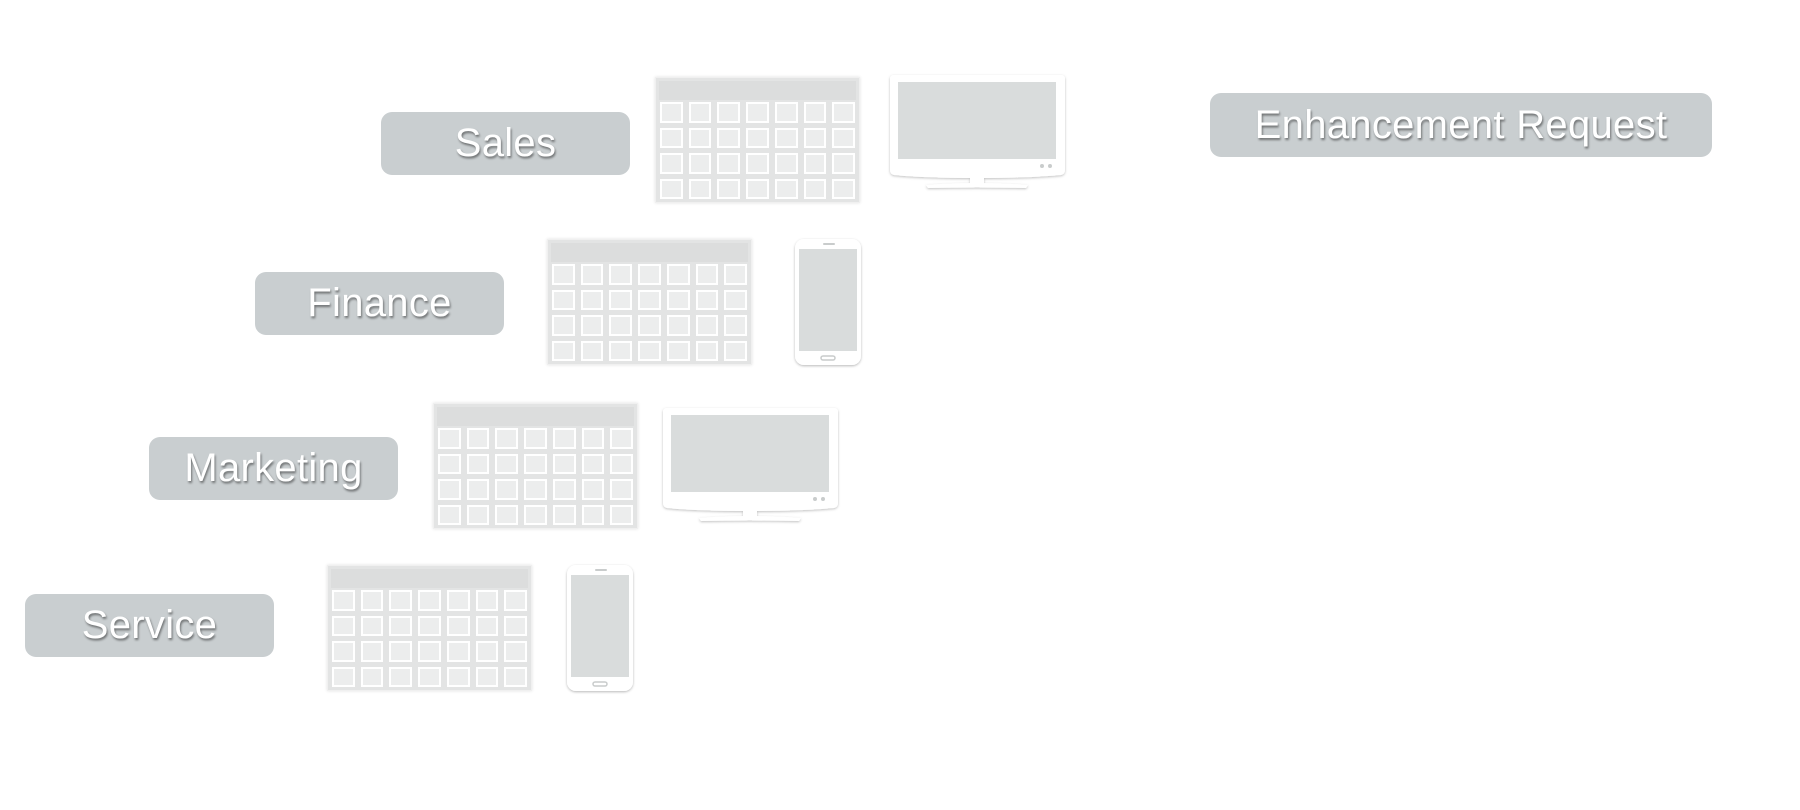 The image size is (1800, 810). Describe the element at coordinates (379, 303) in the screenshot. I see `finance-label: Finance` at that location.